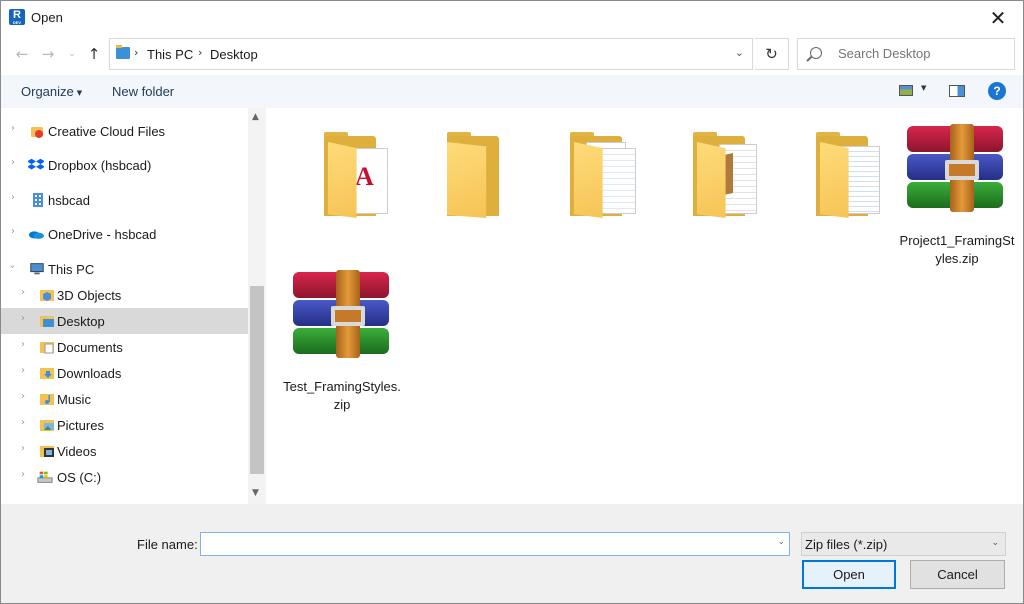  I want to click on desktop-icon, so click(47, 321).